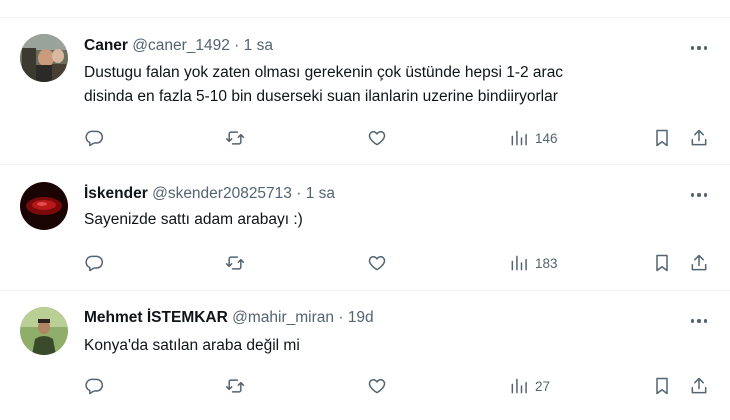 This screenshot has width=730, height=420. Describe the element at coordinates (283, 317) in the screenshot. I see `author-handle: @mahir_miran` at that location.